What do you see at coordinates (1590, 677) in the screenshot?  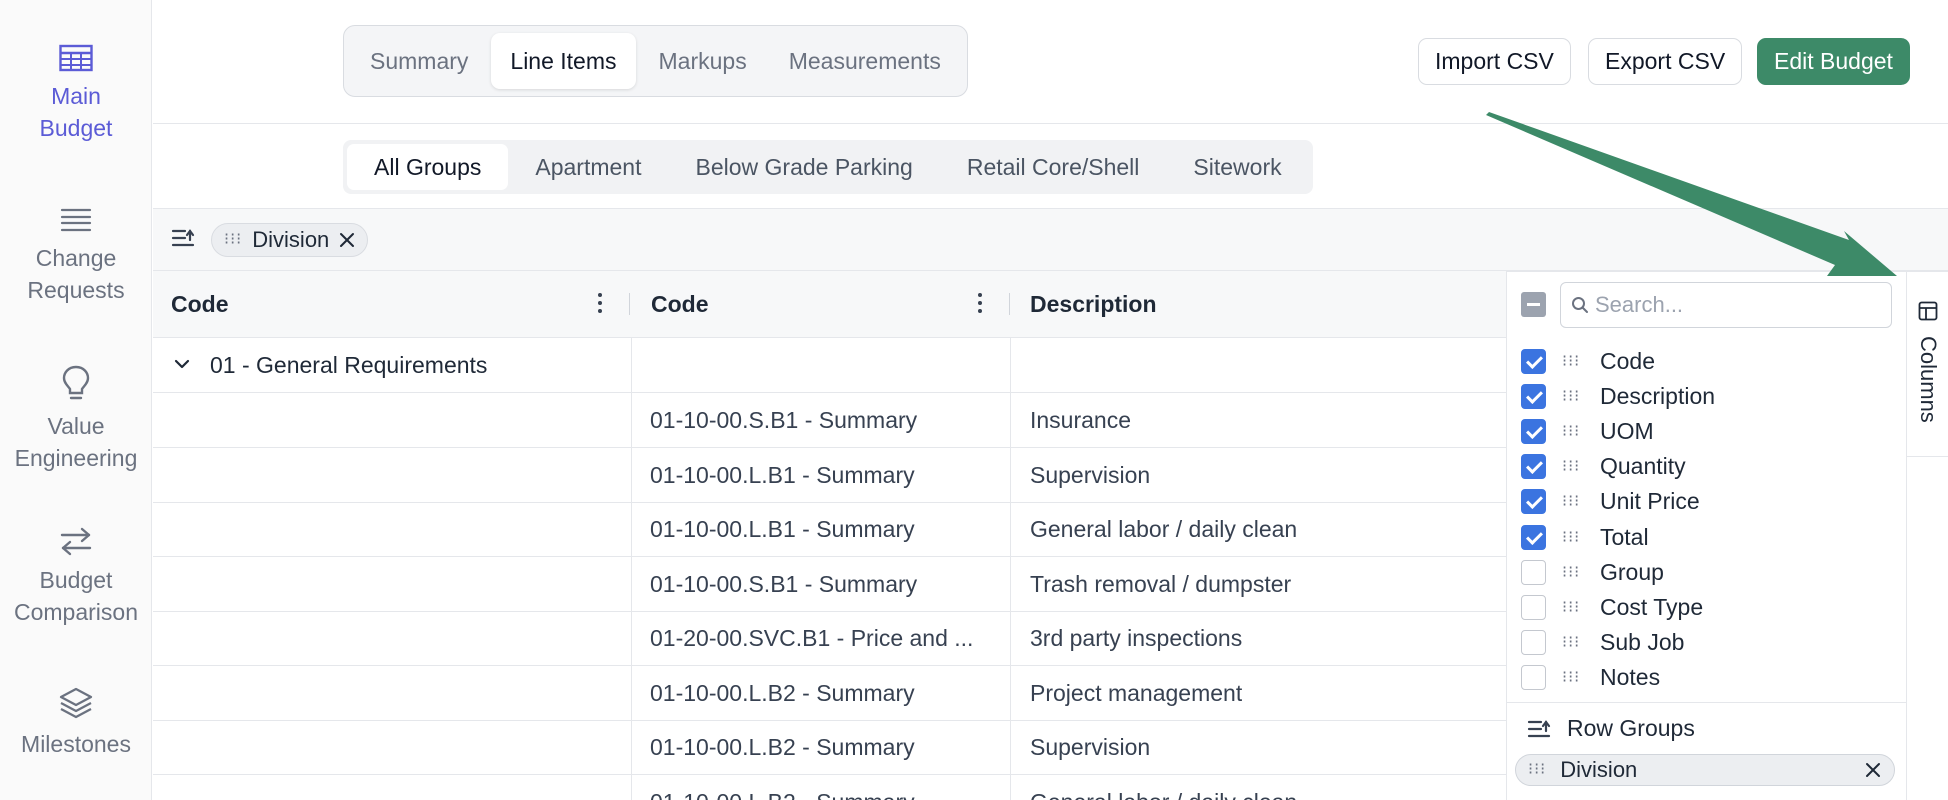 I see `column-toggle-notes: ⁝⁝⁝ Notes` at bounding box center [1590, 677].